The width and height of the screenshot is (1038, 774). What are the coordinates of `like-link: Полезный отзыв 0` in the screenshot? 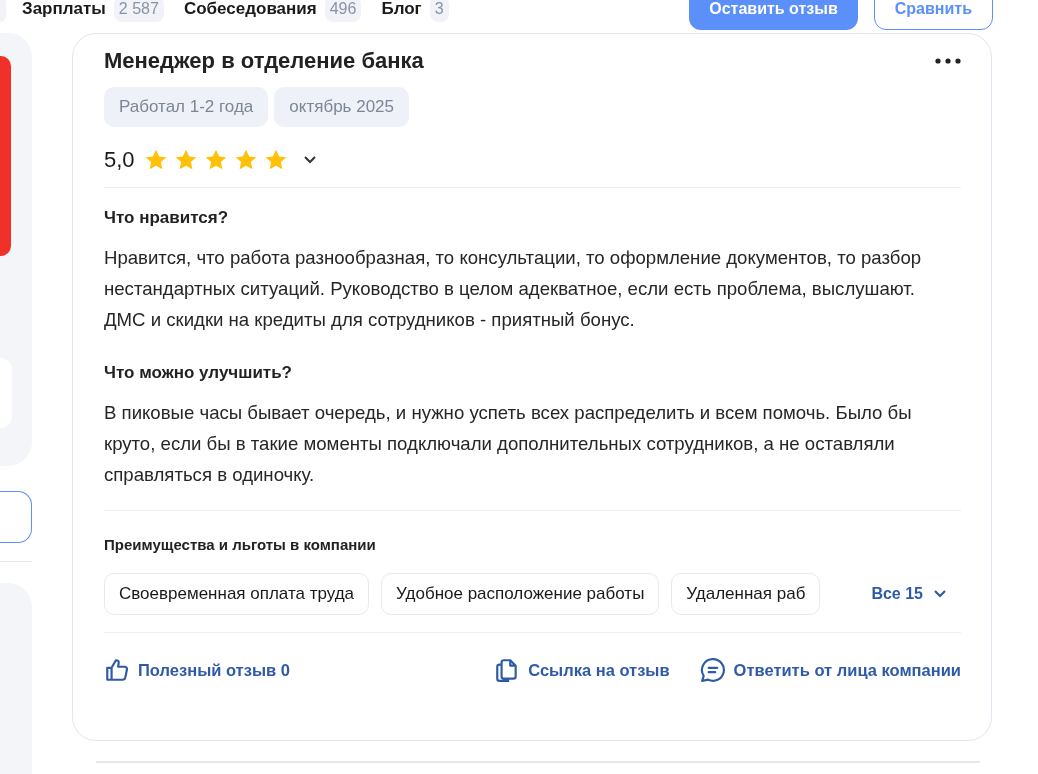 It's located at (197, 670).